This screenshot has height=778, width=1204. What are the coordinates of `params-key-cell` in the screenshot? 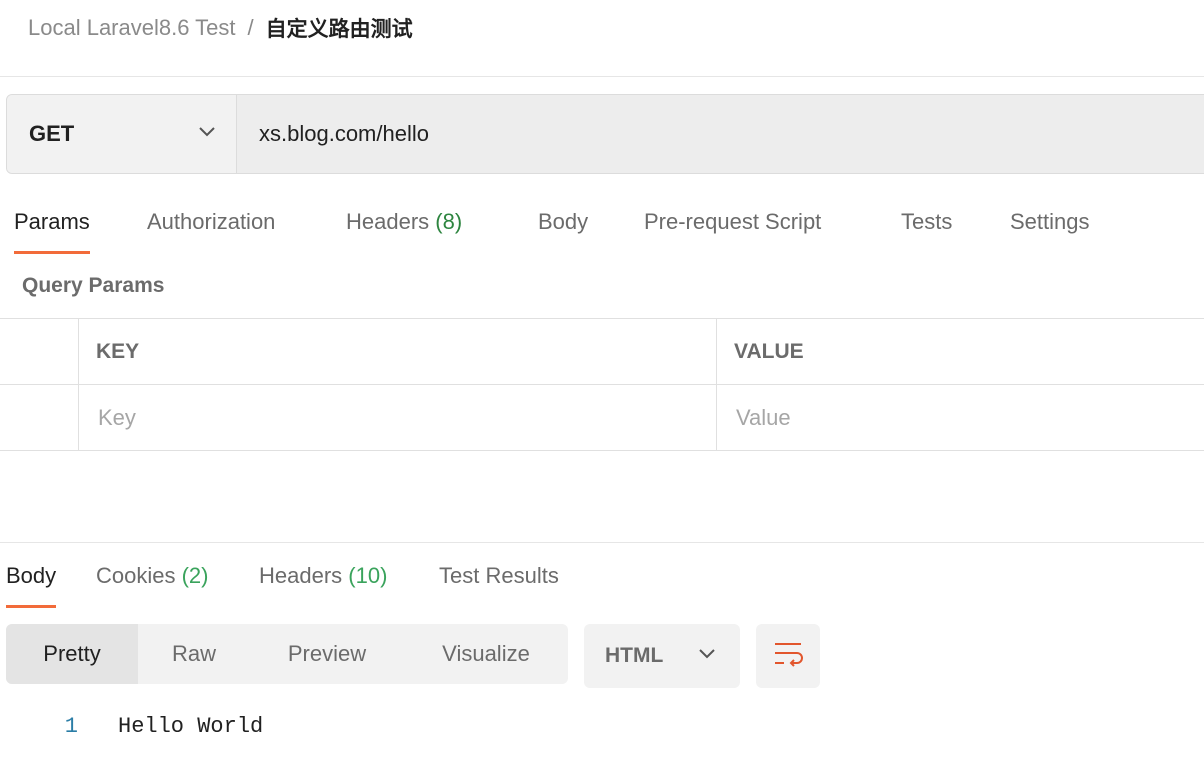 It's located at (398, 417).